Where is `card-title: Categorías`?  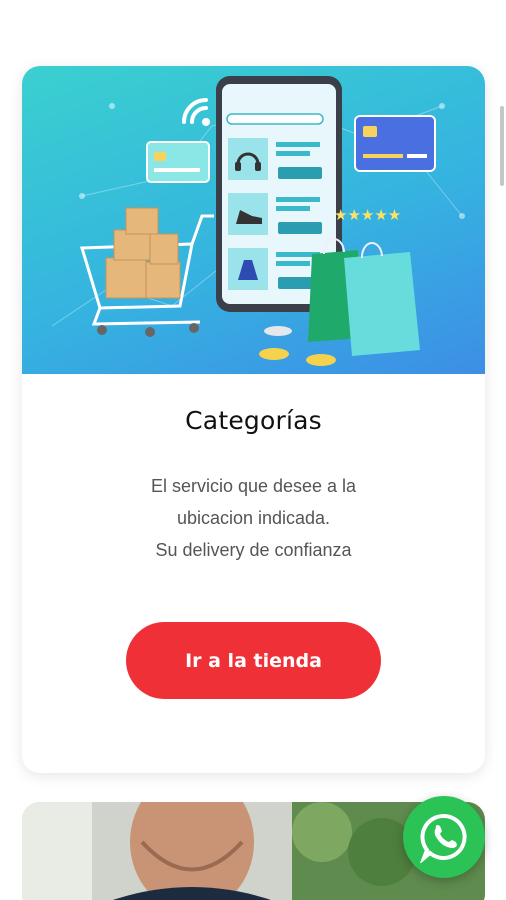
card-title: Categorías is located at coordinates (253, 420).